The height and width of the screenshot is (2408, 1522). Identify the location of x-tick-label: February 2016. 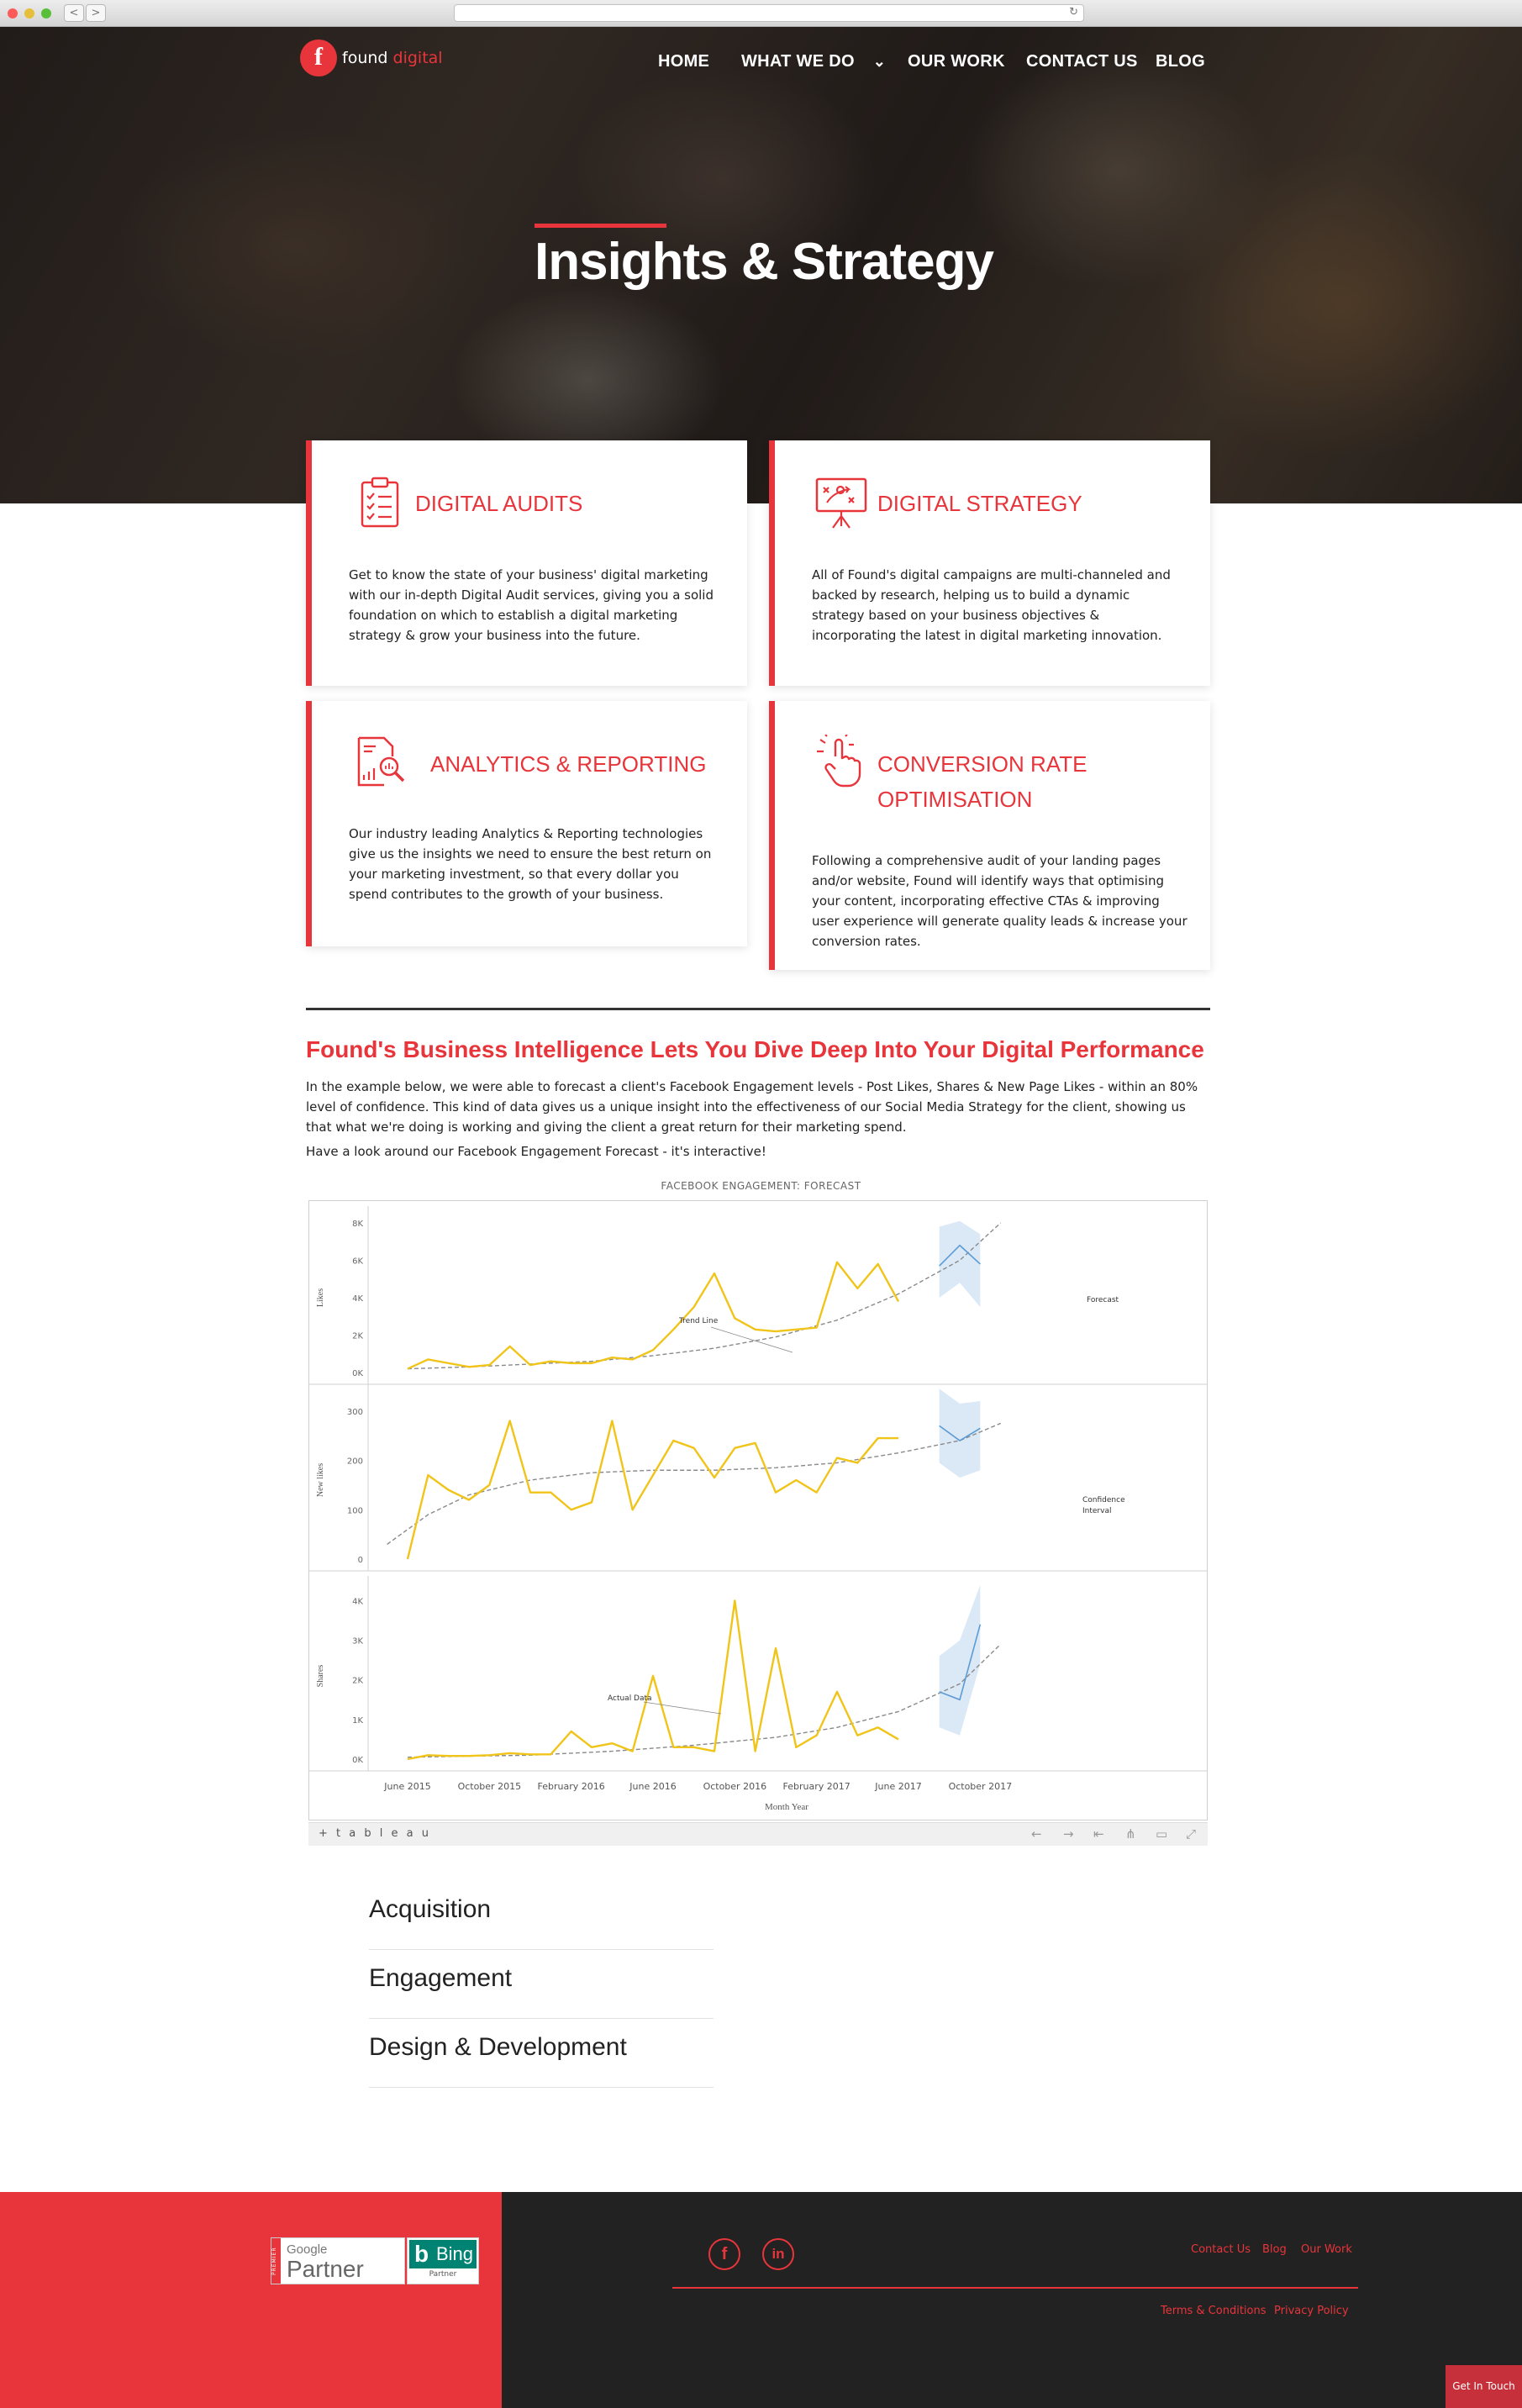
(571, 1786).